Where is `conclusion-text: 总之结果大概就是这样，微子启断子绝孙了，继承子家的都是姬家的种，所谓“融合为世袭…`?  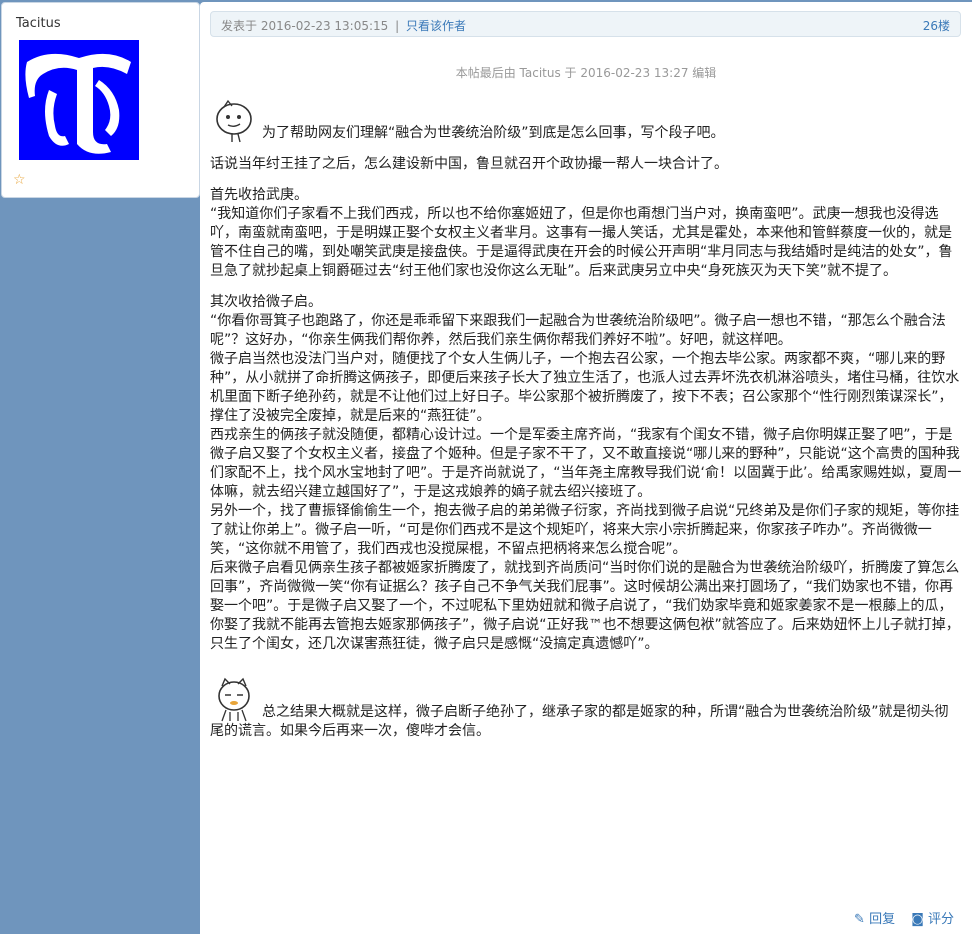 conclusion-text: 总之结果大概就是这样，微子启断子绝孙了，继承子家的都是姬家的种，所谓“融合为世袭… is located at coordinates (579, 721).